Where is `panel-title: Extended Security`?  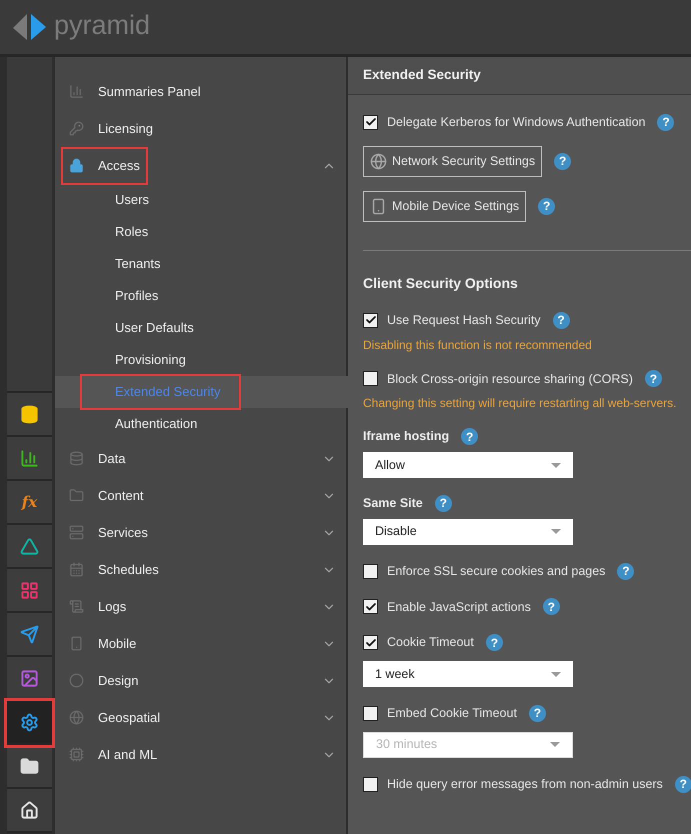
panel-title: Extended Security is located at coordinates (519, 76).